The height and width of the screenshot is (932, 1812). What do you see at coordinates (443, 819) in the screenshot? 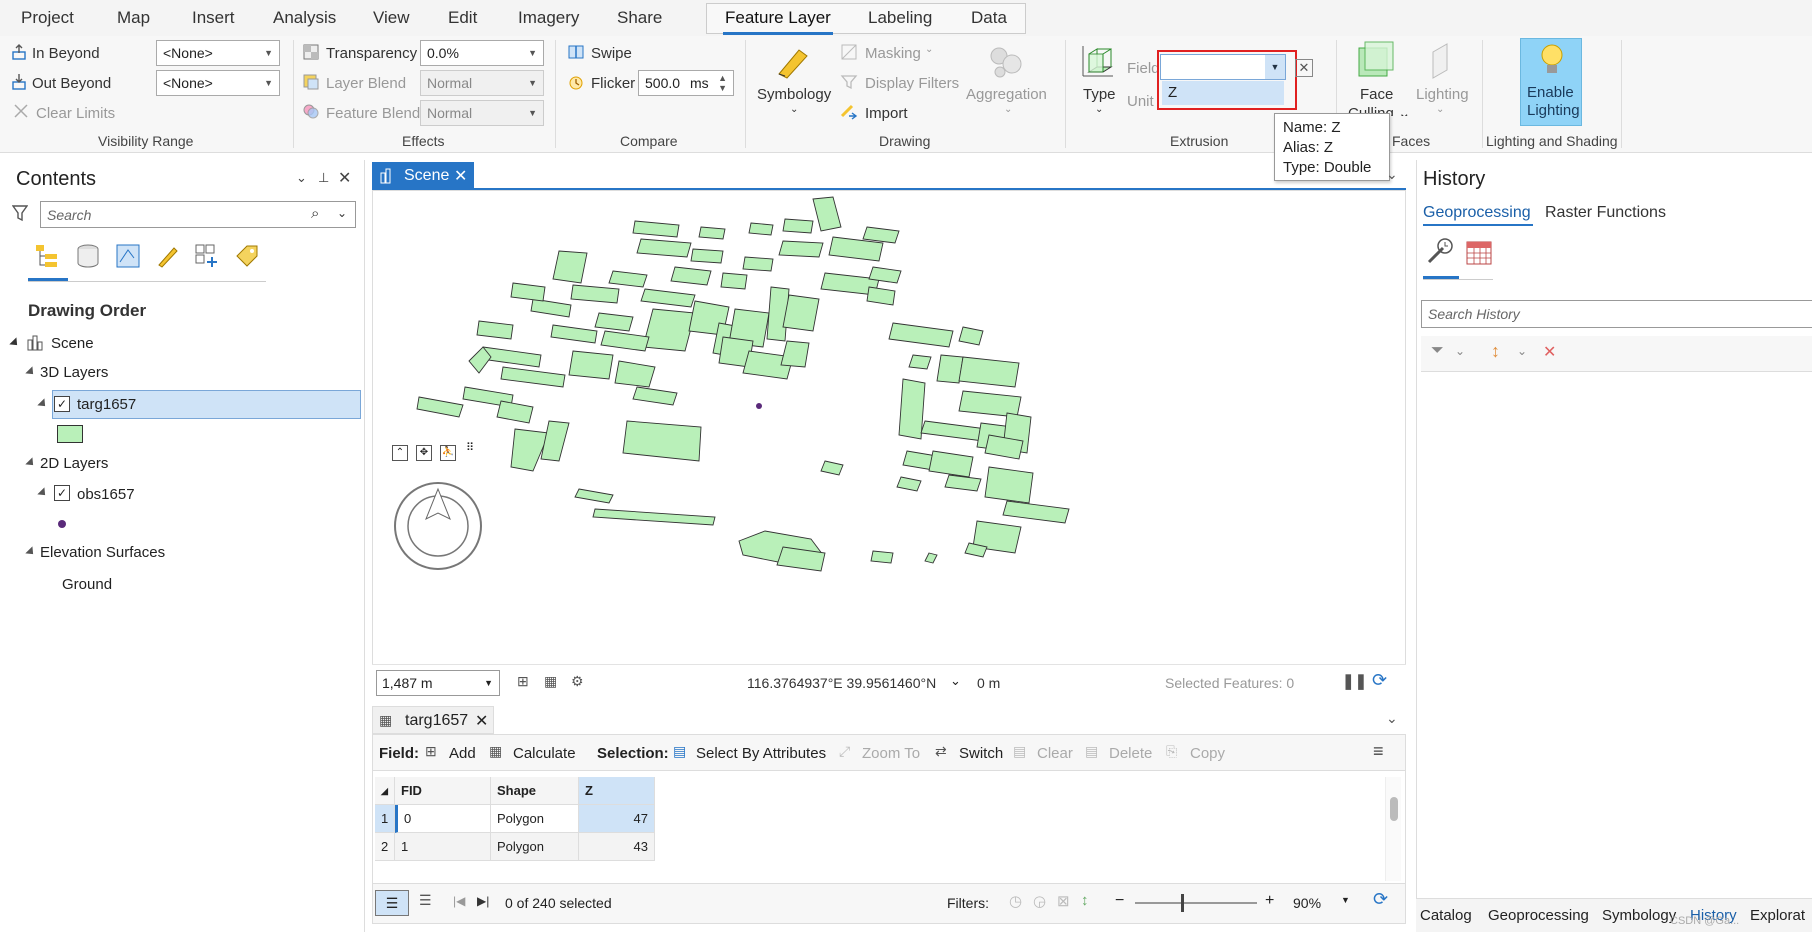
I see `table-cell-fid: 0` at bounding box center [443, 819].